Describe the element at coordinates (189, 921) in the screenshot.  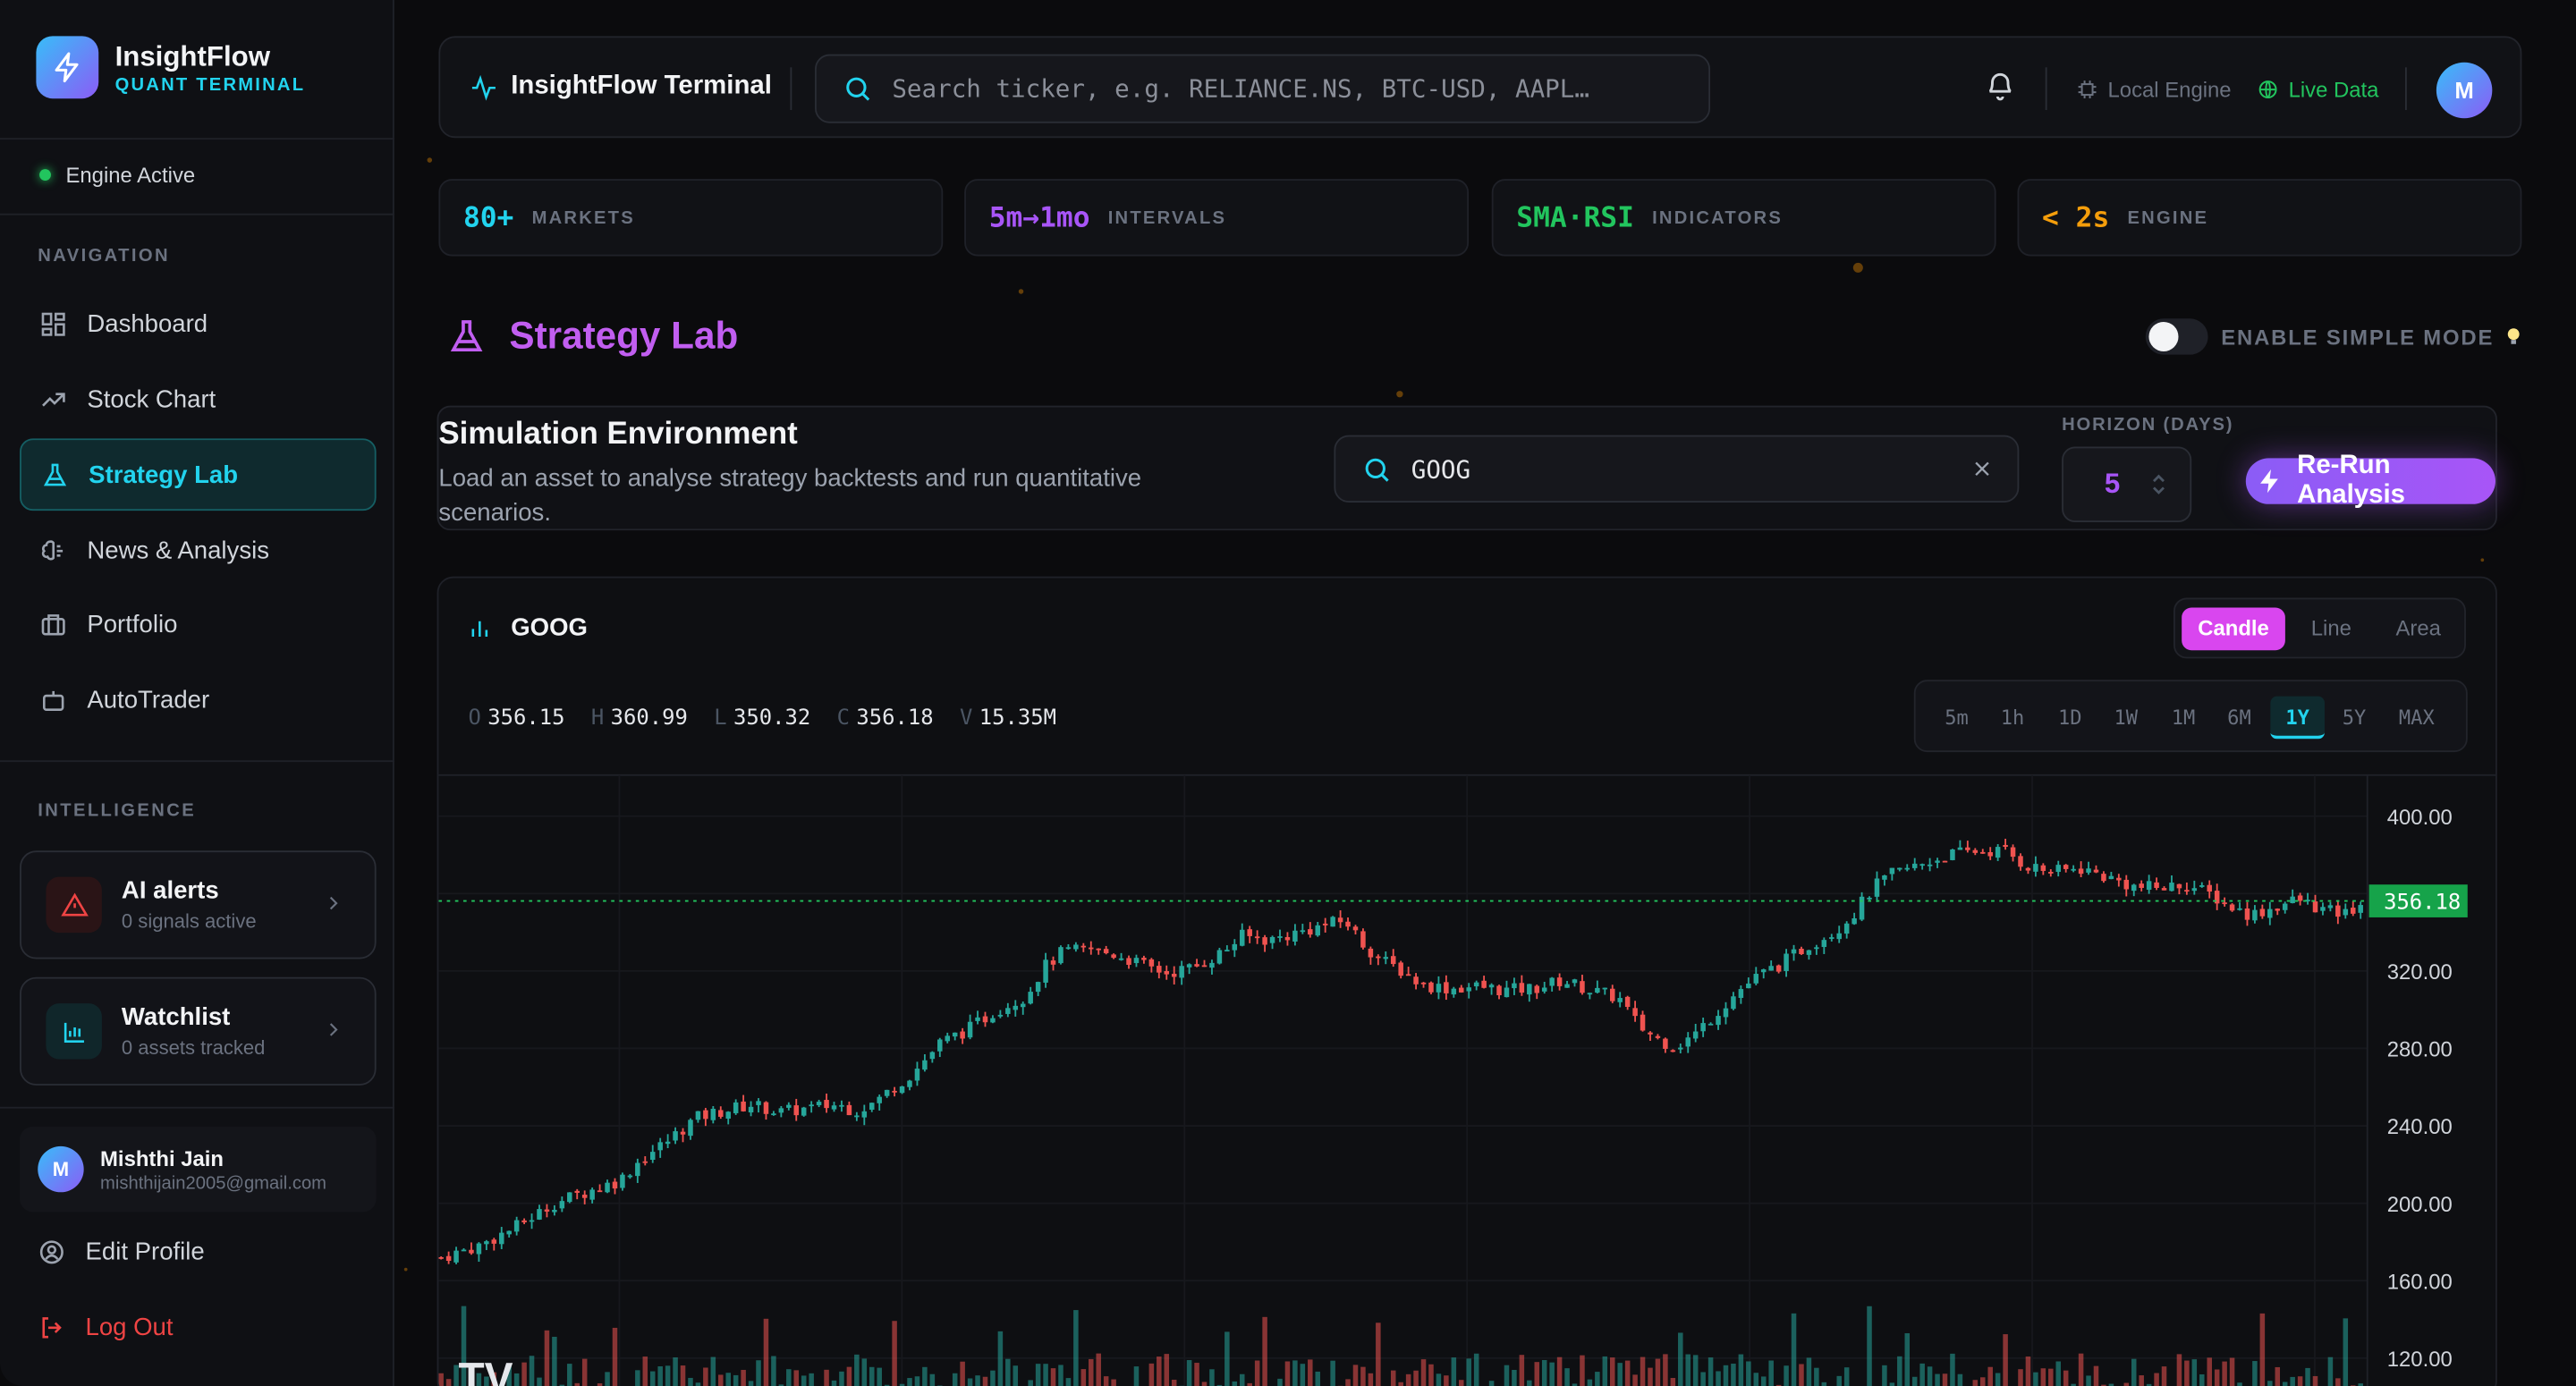
I see `ai-alerts-sub: 0 signals active` at that location.